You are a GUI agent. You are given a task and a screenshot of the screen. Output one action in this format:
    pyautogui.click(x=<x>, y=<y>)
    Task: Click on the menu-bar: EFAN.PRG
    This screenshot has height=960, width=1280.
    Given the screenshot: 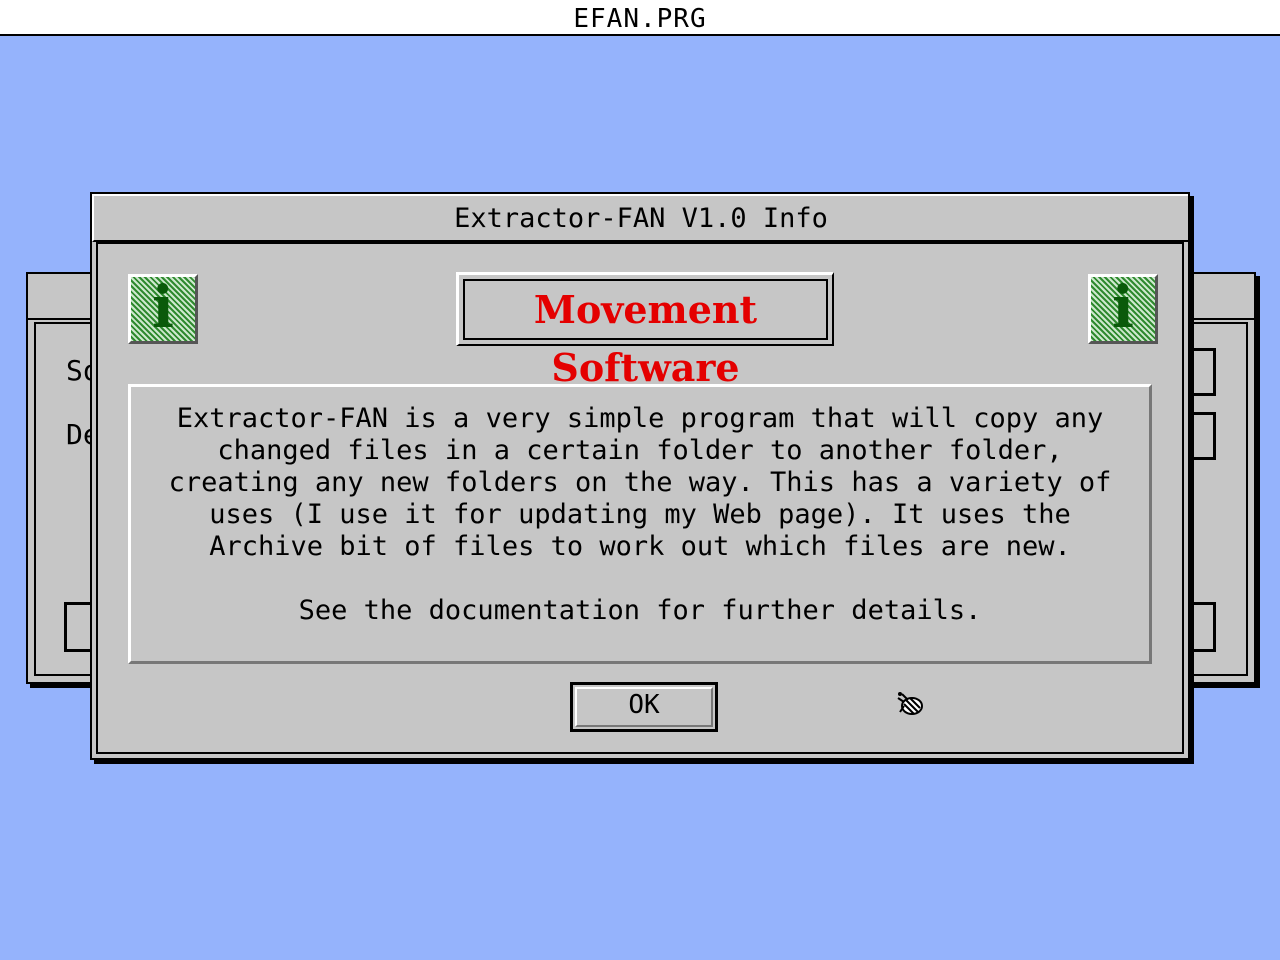 What is the action you would take?
    pyautogui.click(x=640, y=18)
    